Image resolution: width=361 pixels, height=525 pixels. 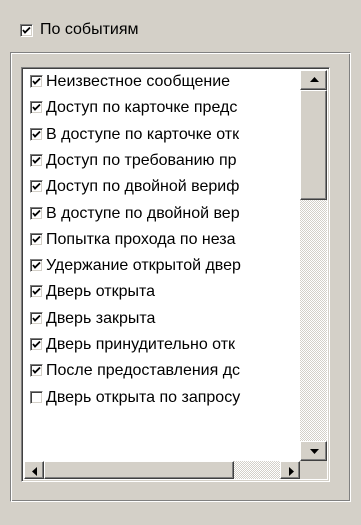 What do you see at coordinates (143, 134) in the screenshot?
I see `event-label: В доступе по карточке отк` at bounding box center [143, 134].